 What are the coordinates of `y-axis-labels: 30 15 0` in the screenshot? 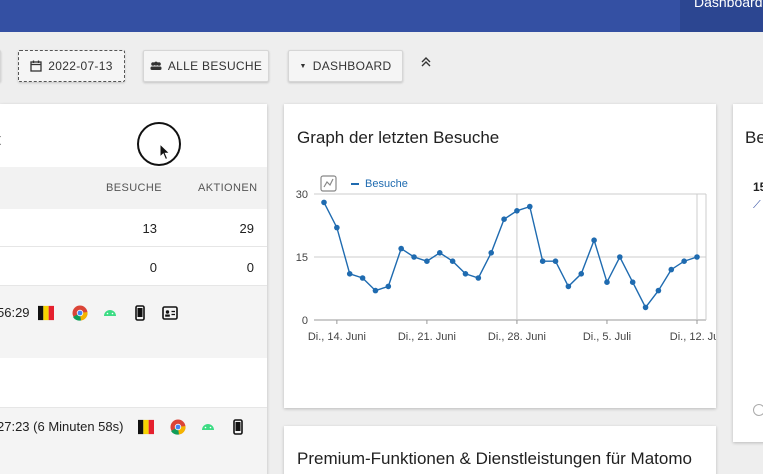 It's located at (302, 258).